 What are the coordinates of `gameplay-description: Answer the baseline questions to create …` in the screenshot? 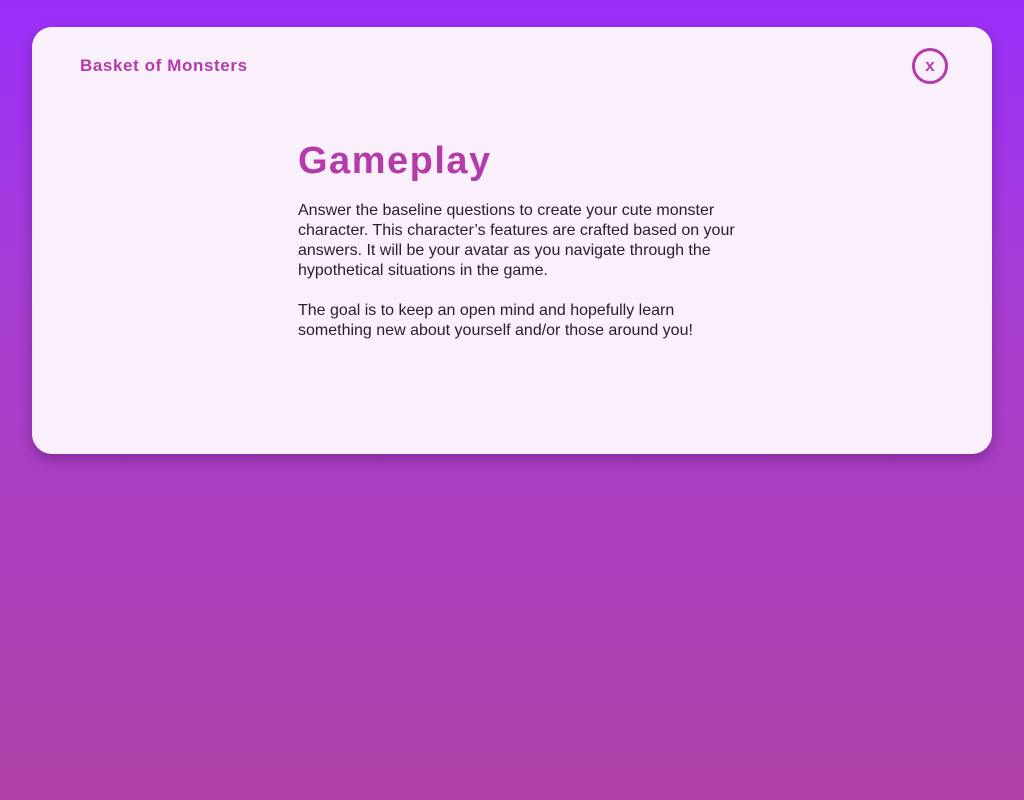 It's located at (516, 240).